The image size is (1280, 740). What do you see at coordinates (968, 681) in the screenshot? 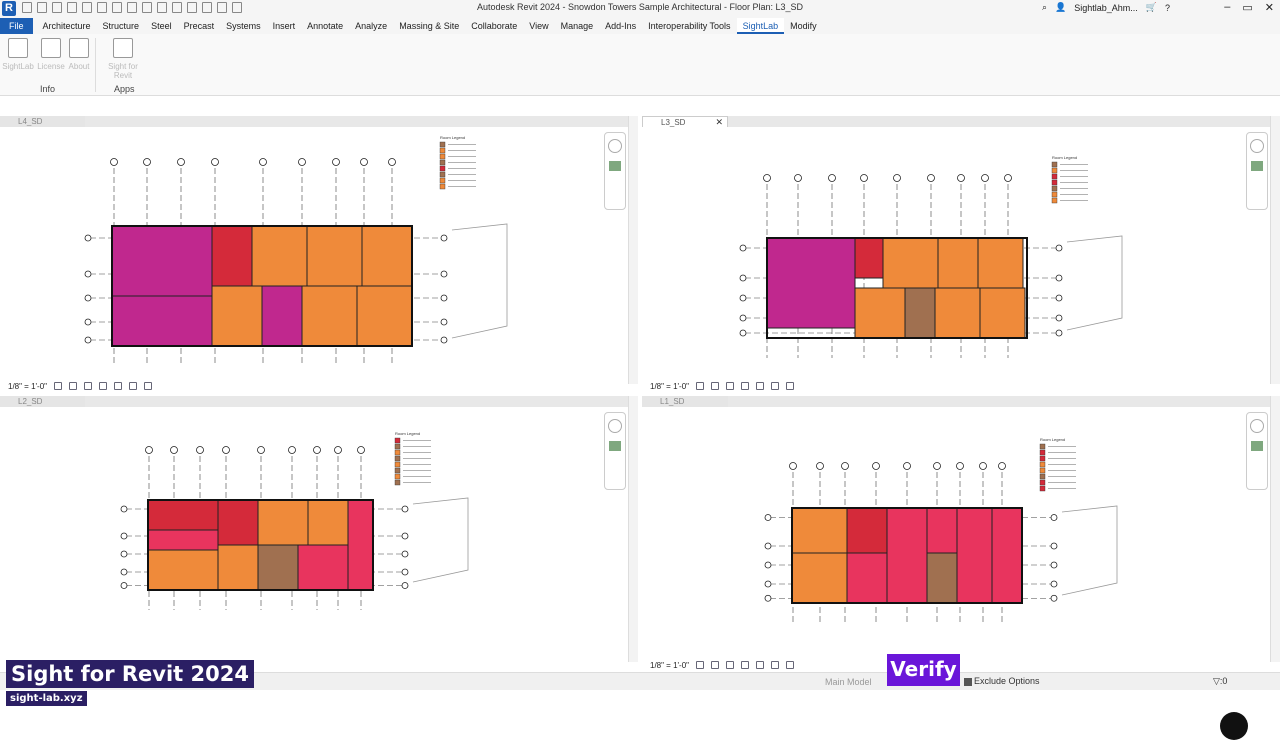
I see `checkbox-icon` at bounding box center [968, 681].